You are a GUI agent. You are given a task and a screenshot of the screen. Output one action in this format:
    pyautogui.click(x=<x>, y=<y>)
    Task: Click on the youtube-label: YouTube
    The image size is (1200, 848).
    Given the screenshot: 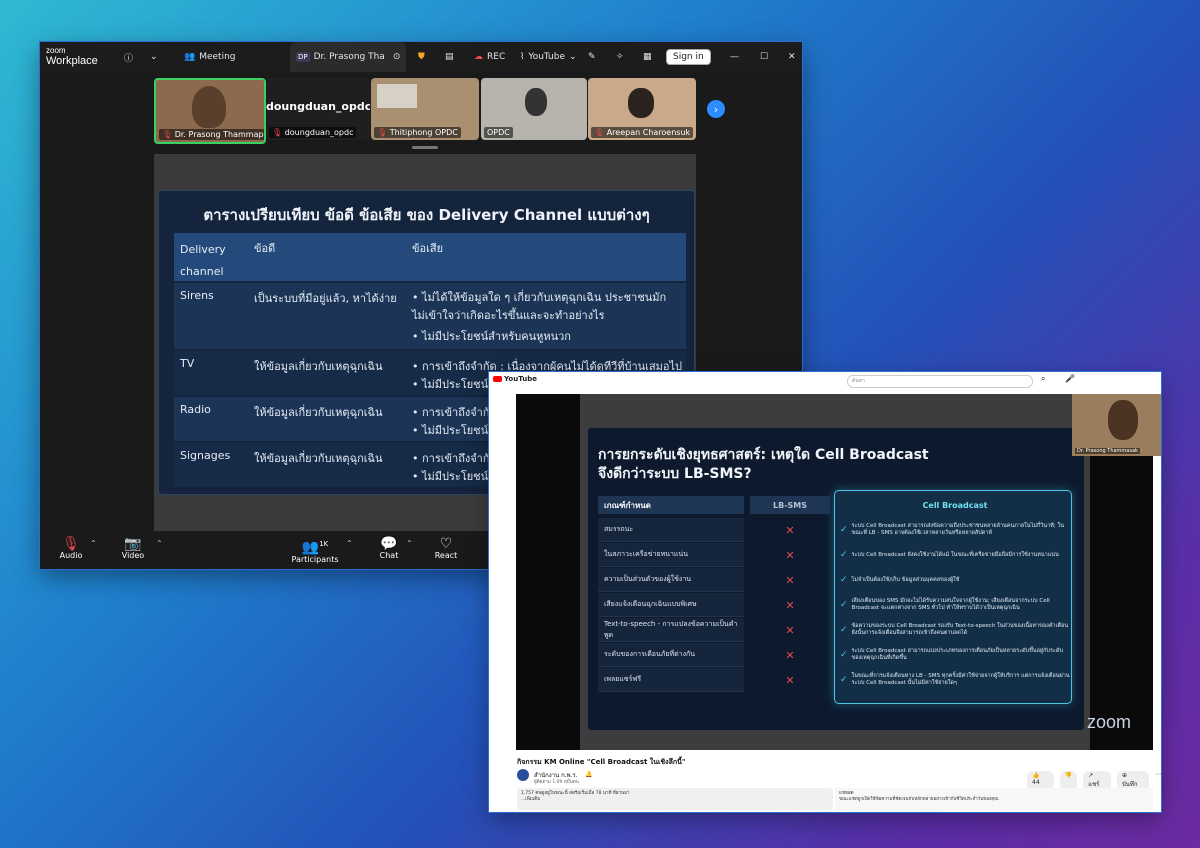 What is the action you would take?
    pyautogui.click(x=547, y=57)
    